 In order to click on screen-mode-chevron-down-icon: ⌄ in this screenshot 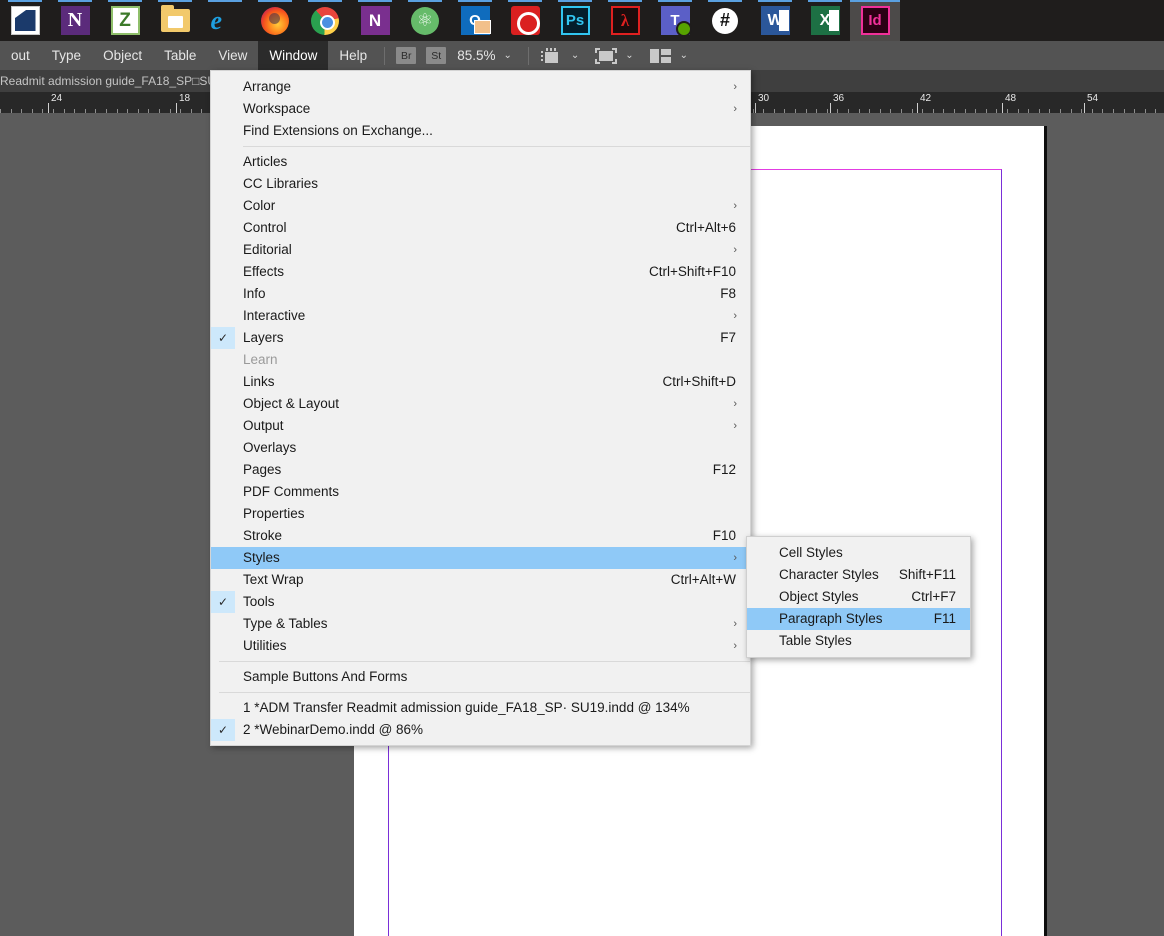, I will do `click(629, 55)`.